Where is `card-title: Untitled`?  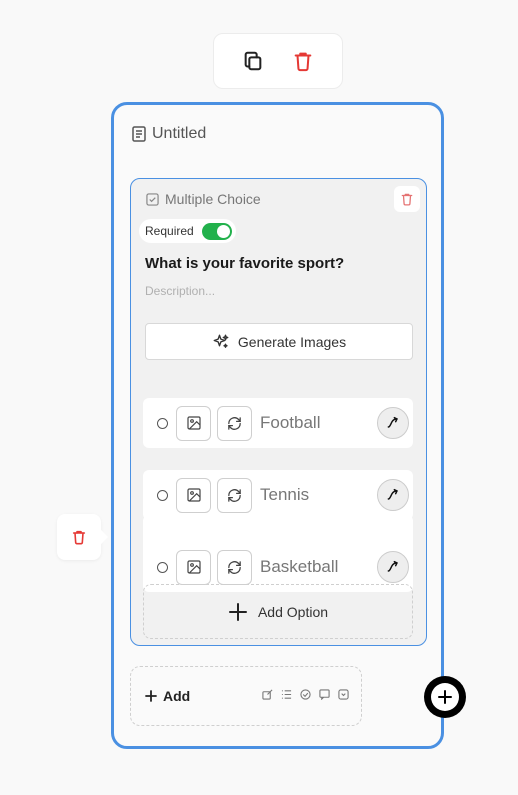 card-title: Untitled is located at coordinates (169, 134).